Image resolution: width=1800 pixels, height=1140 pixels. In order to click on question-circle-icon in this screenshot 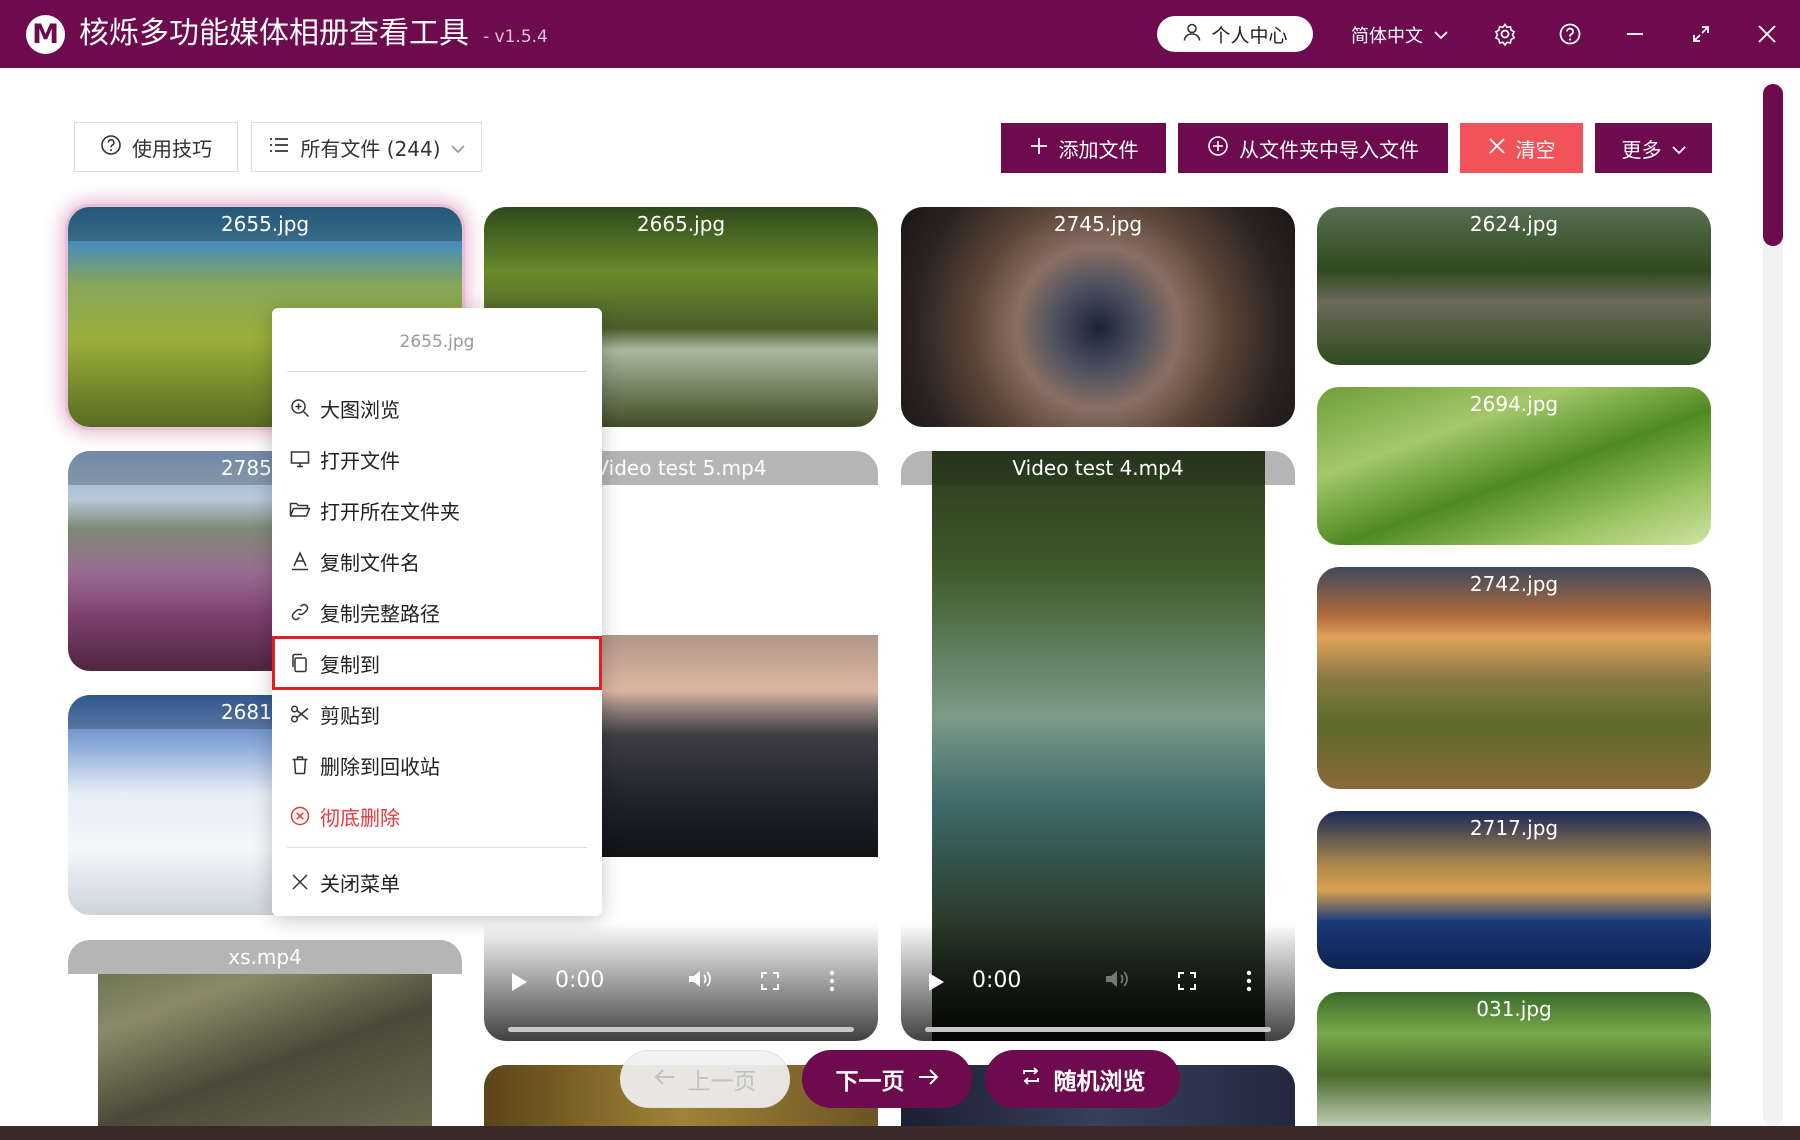, I will do `click(111, 147)`.